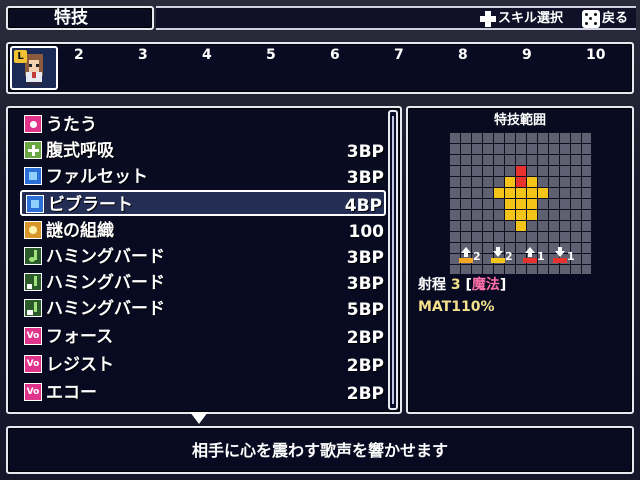 The height and width of the screenshot is (480, 640). What do you see at coordinates (203, 177) in the screenshot?
I see `skill-row: ファルセット 3BP` at bounding box center [203, 177].